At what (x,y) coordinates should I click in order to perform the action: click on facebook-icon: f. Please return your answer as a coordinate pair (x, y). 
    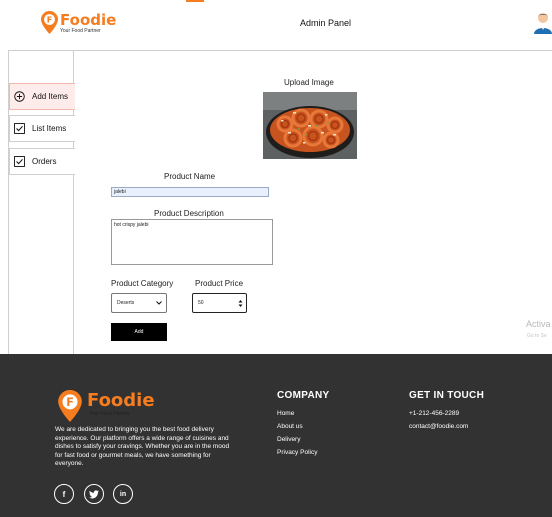
    Looking at the image, I should click on (64, 494).